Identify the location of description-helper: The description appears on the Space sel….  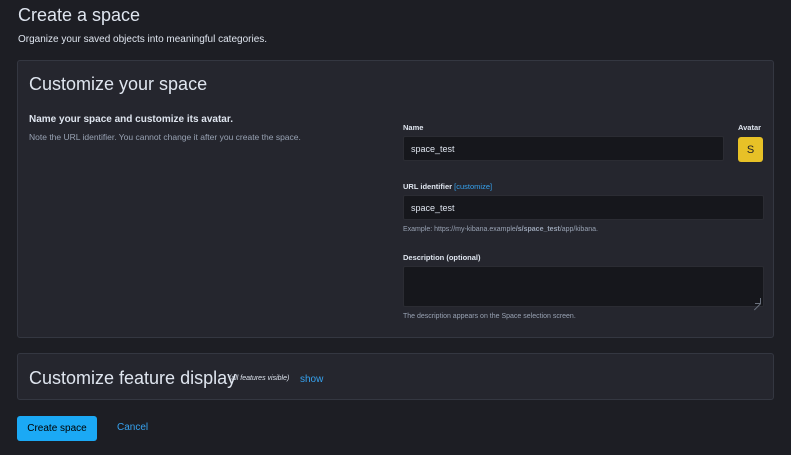
(489, 316).